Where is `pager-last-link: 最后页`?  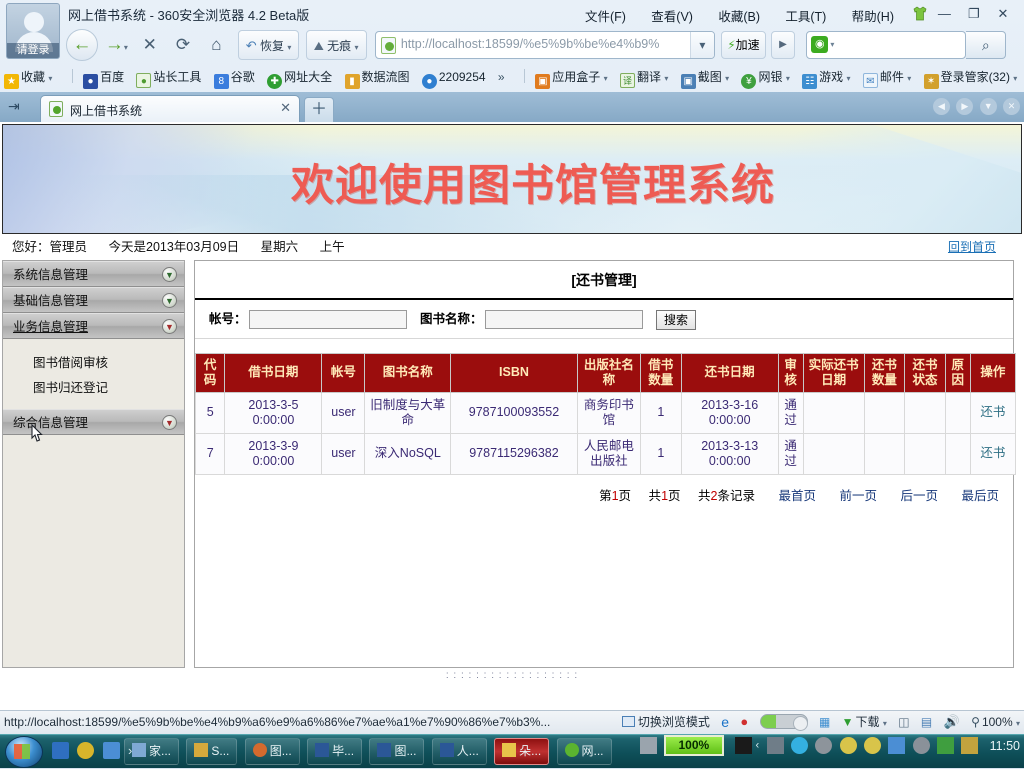 pager-last-link: 最后页 is located at coordinates (980, 496).